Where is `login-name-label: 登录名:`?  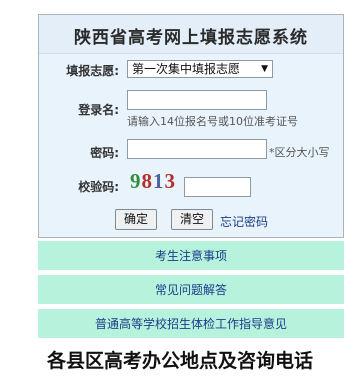 login-name-label: 登录名: is located at coordinates (98, 110).